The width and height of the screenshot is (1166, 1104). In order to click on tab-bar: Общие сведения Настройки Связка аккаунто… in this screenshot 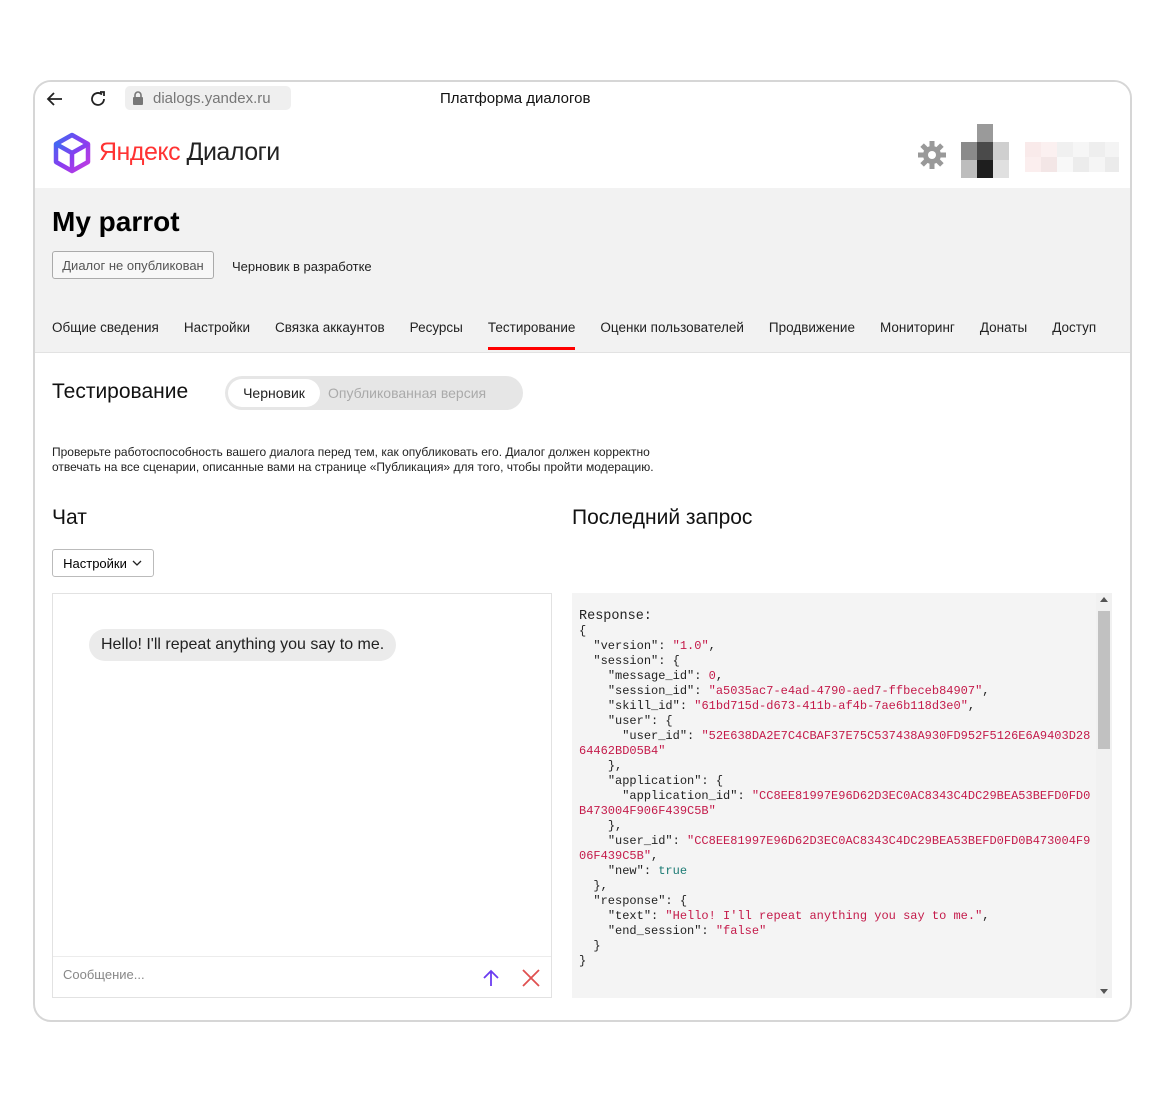, I will do `click(586, 335)`.